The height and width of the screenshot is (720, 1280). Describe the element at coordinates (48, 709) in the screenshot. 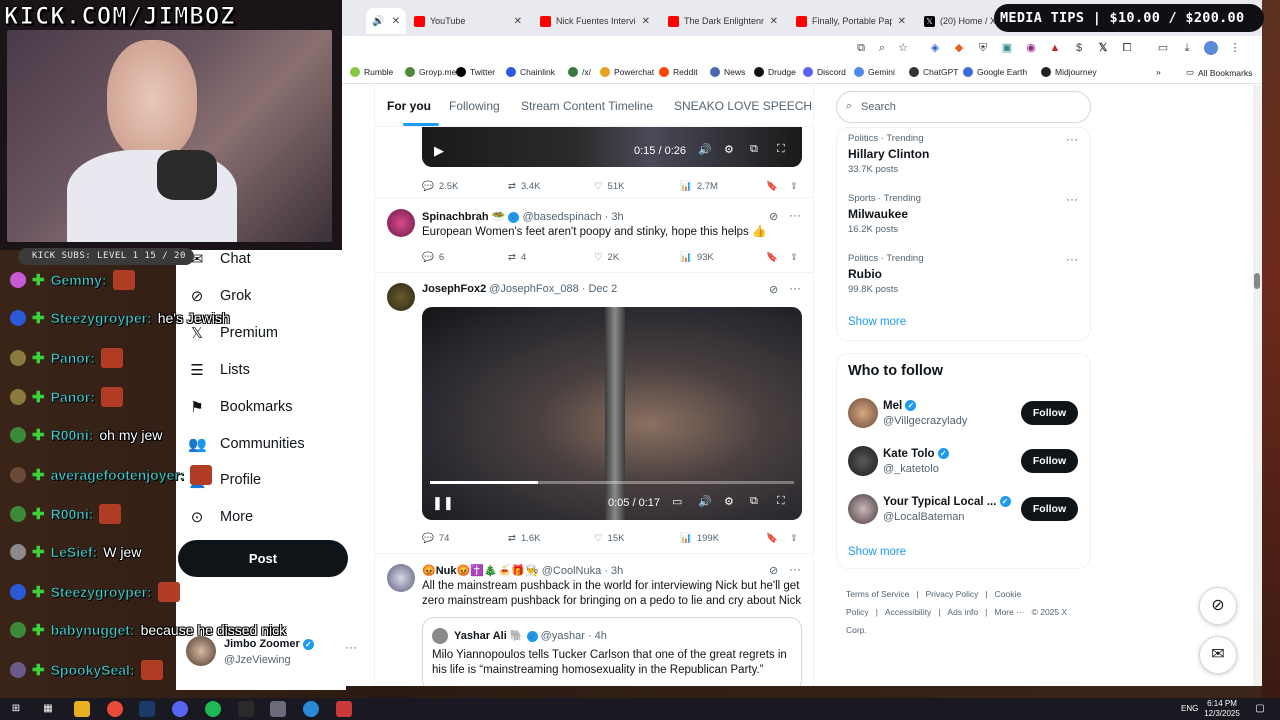

I see `task-view-icon: ▦` at that location.